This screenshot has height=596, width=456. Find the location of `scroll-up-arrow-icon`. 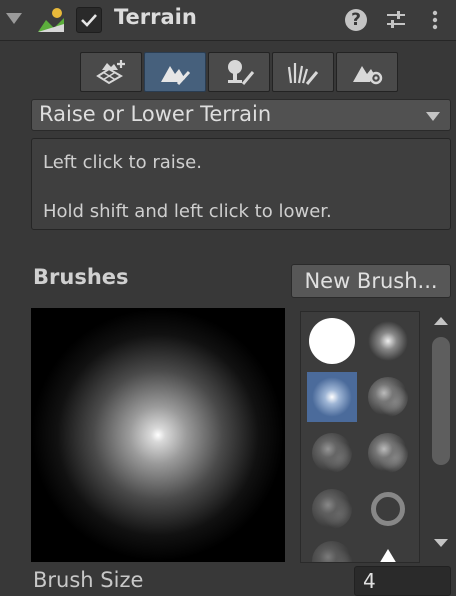

scroll-up-arrow-icon is located at coordinates (441, 321).